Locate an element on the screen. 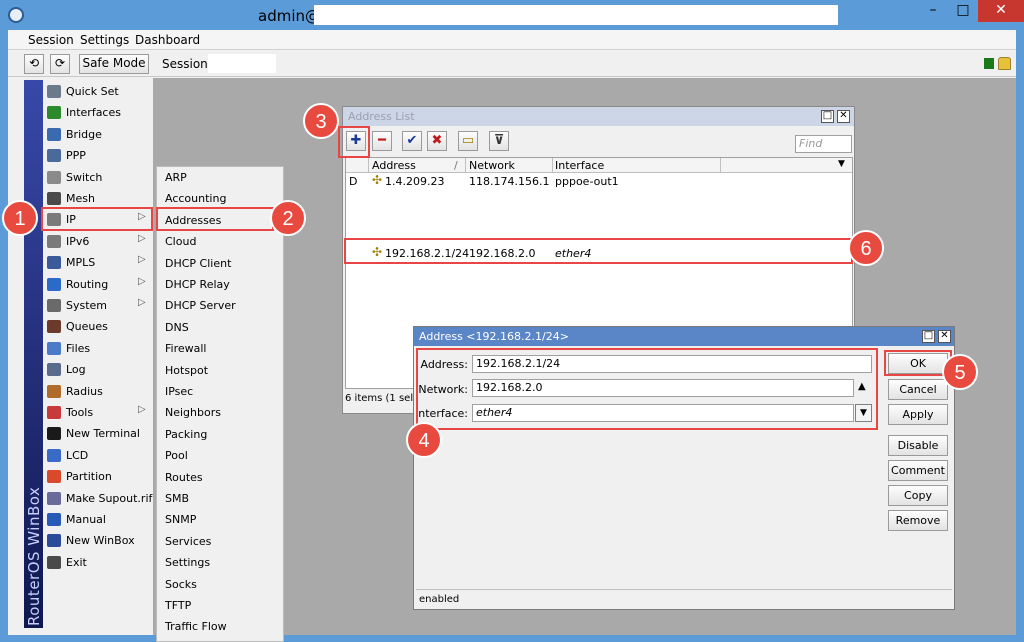 The image size is (1024, 642). comment-button: ▭ is located at coordinates (468, 141).